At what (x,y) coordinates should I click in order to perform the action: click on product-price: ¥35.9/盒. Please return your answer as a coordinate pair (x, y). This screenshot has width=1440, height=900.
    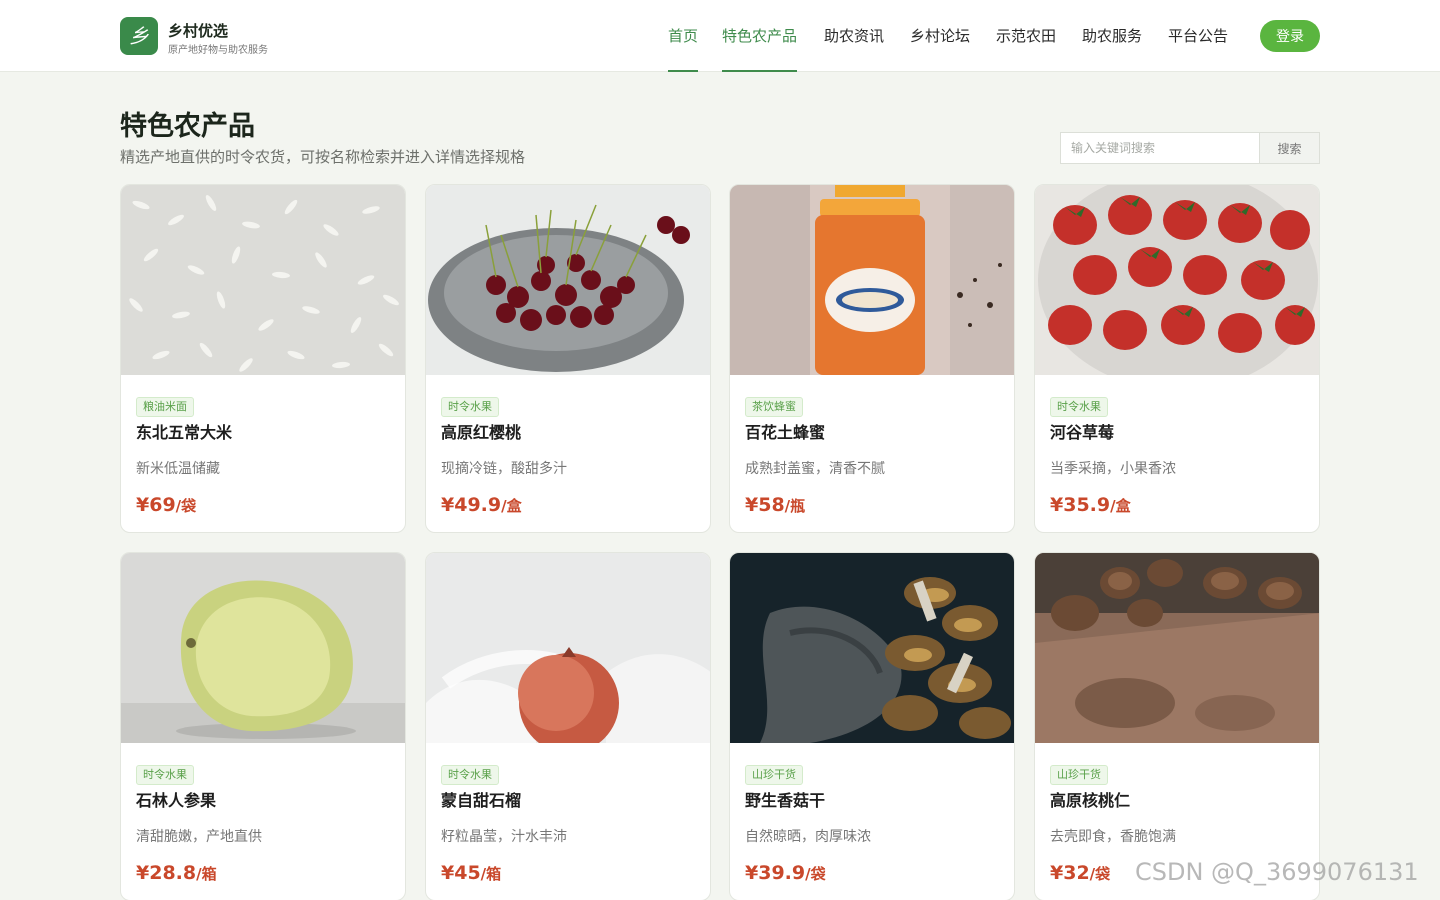
    Looking at the image, I should click on (1090, 505).